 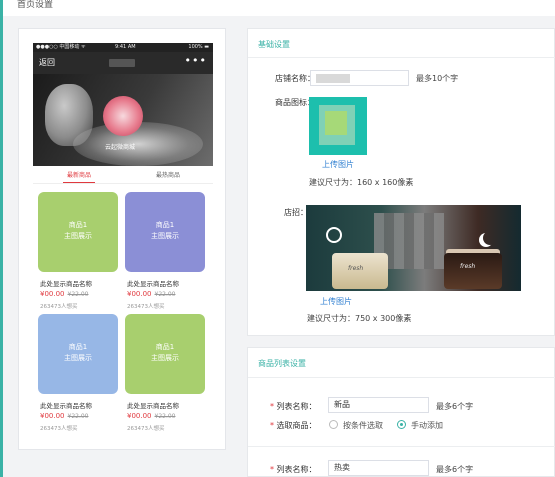 I want to click on blurred-store-title, so click(x=122, y=63).